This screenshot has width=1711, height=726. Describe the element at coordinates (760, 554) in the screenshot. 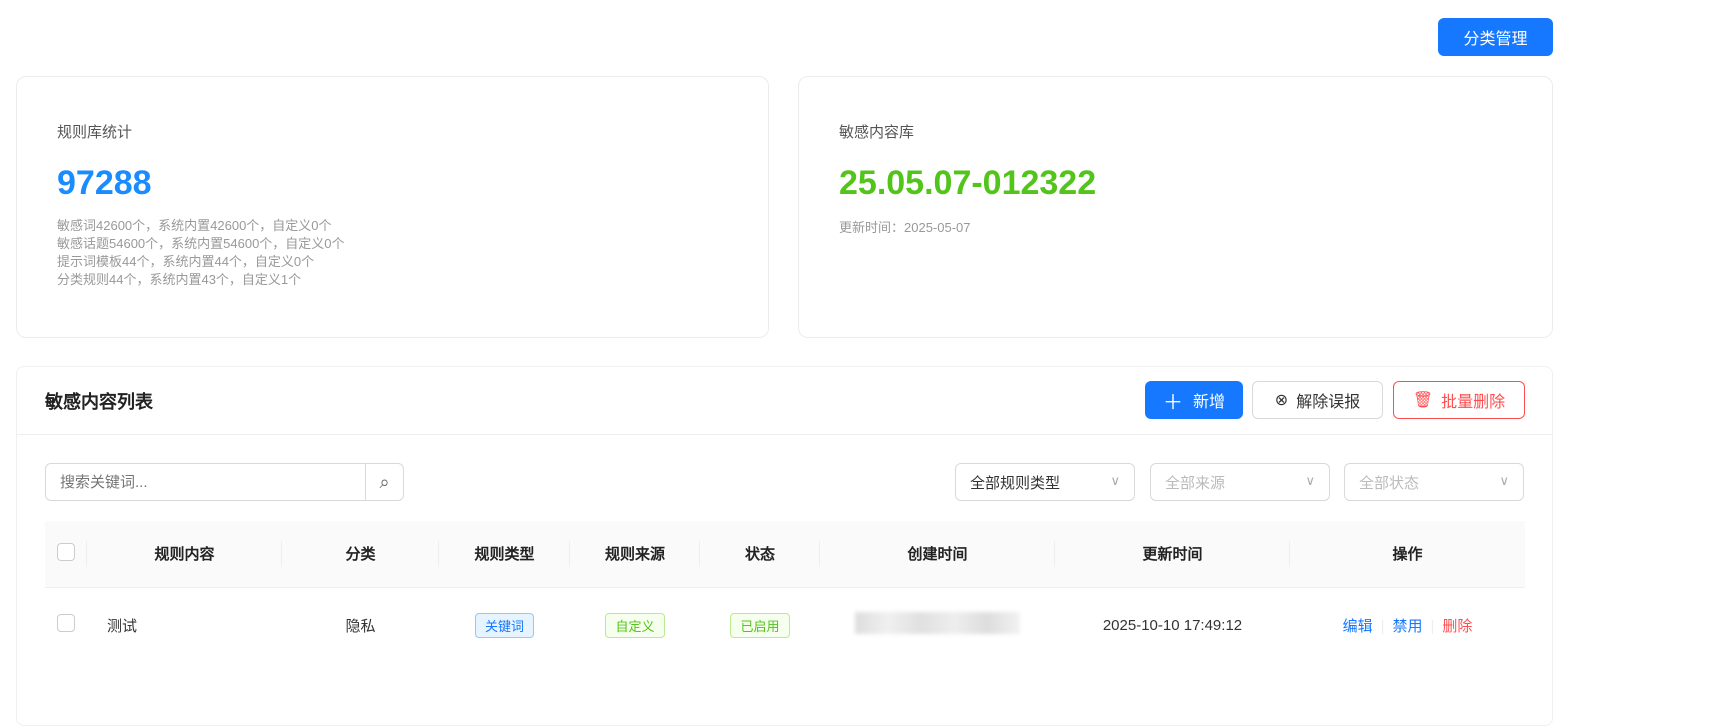

I see `col-status: 状态` at that location.